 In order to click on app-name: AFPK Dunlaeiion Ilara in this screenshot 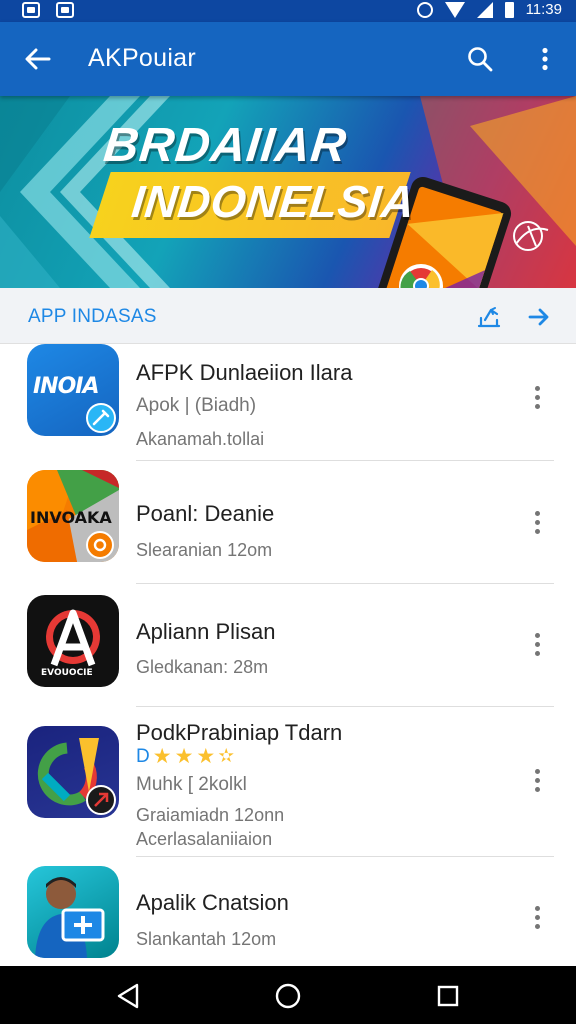, I will do `click(244, 372)`.